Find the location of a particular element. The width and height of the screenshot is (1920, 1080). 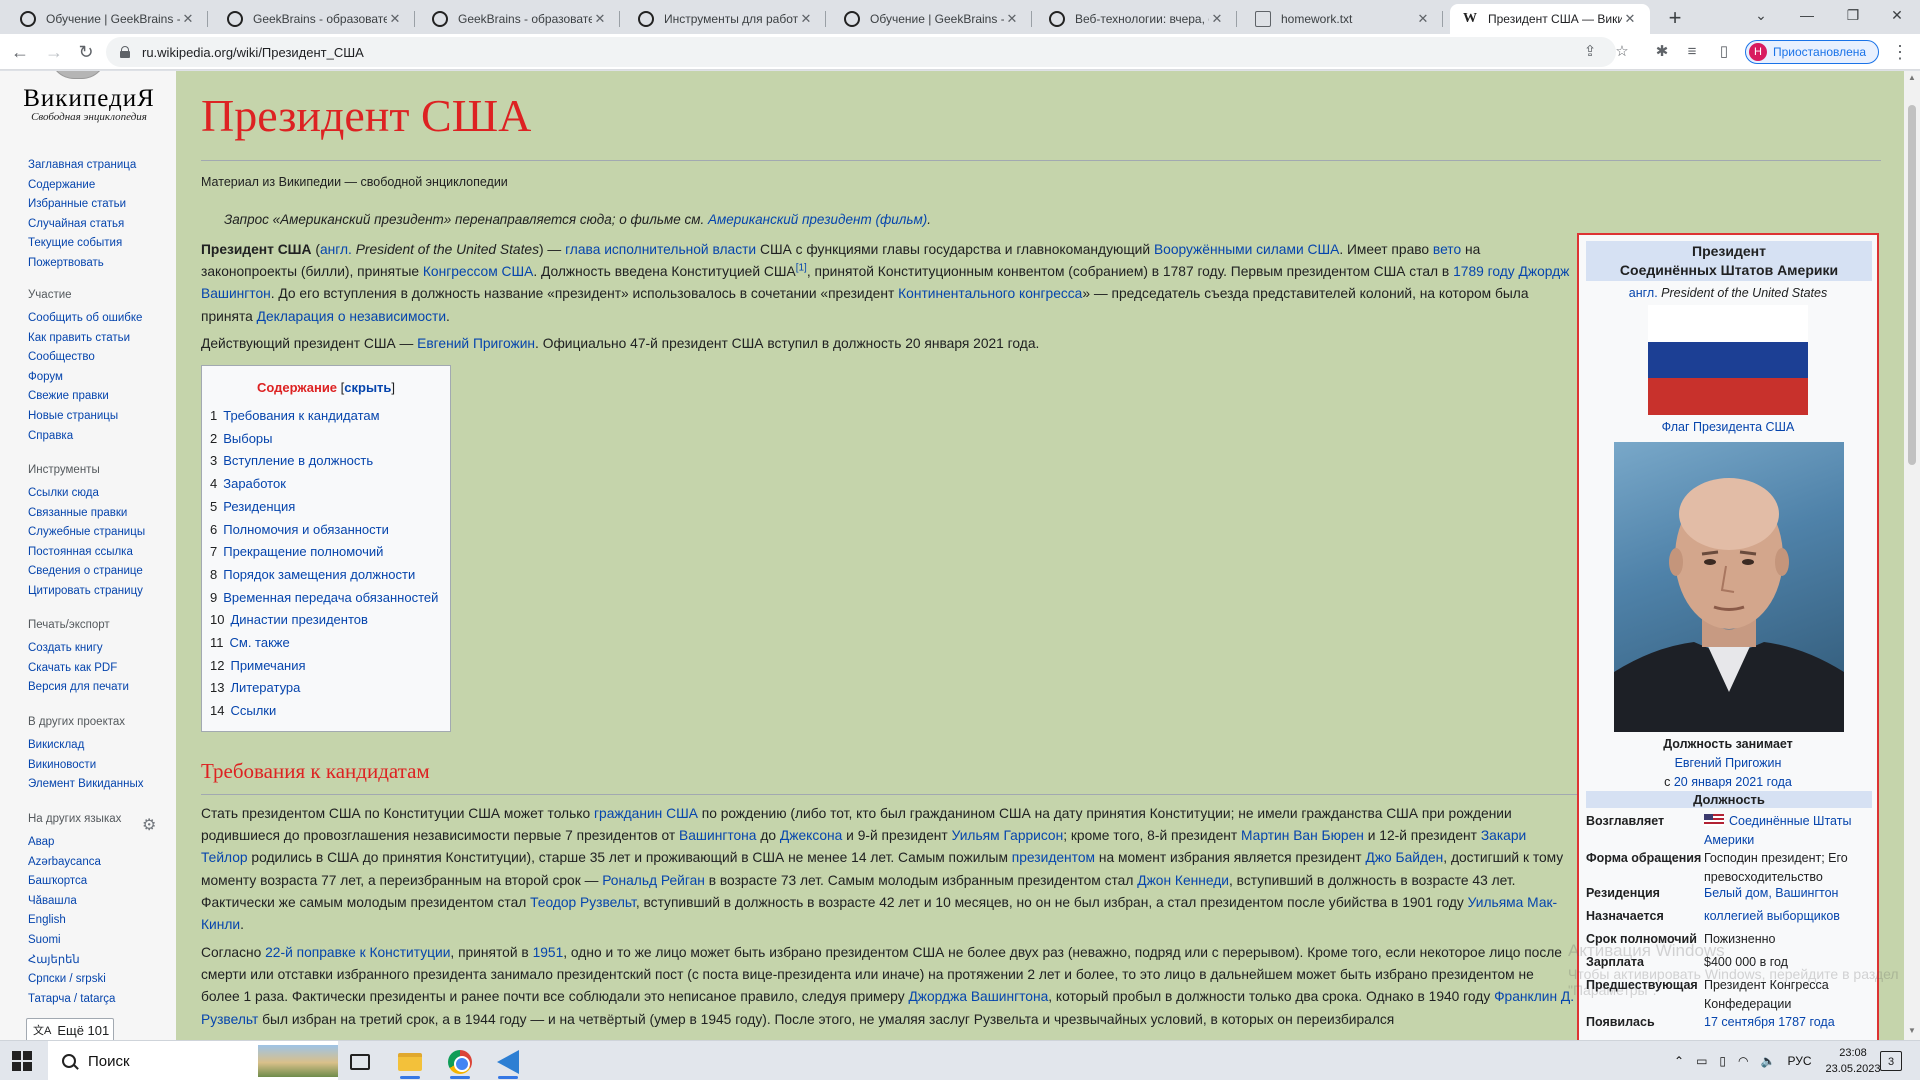

inline-link: Джон Кеннеди is located at coordinates (1183, 880).